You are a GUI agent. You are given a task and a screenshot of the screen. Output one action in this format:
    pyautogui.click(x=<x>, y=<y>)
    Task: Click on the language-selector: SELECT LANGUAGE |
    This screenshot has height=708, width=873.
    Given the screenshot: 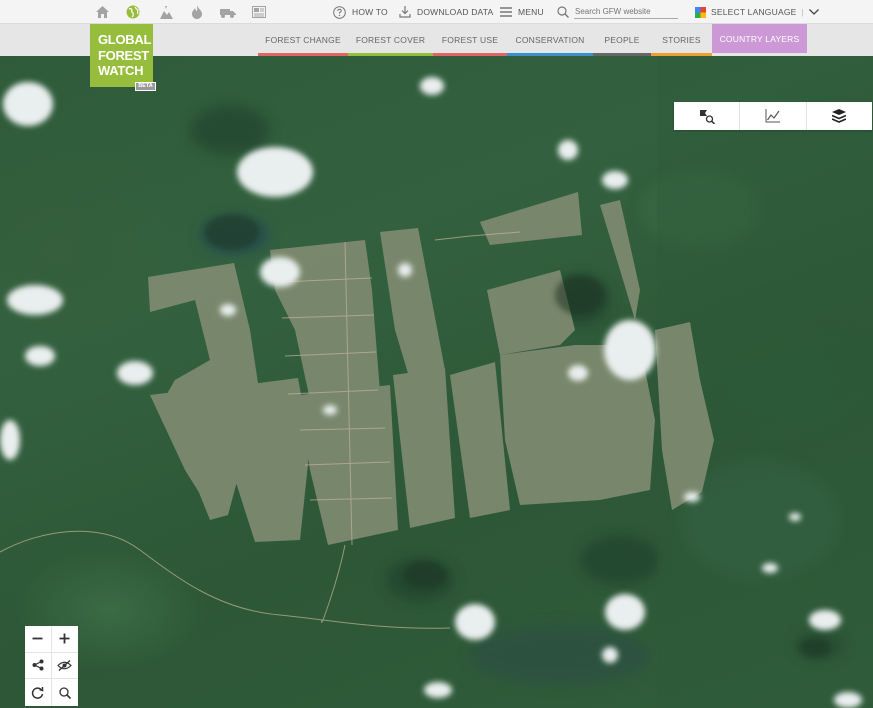 What is the action you would take?
    pyautogui.click(x=757, y=12)
    